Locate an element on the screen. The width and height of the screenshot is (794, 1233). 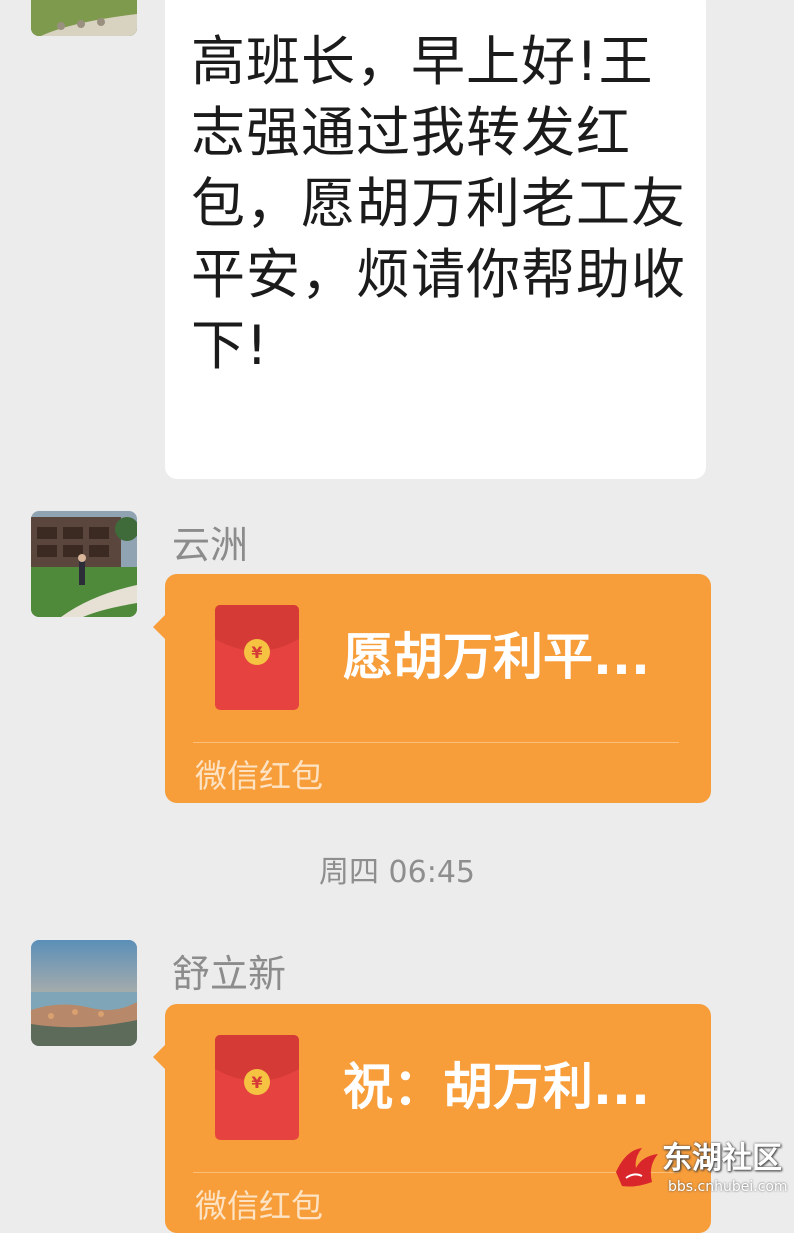
avatar-yunzhou is located at coordinates (84, 564).